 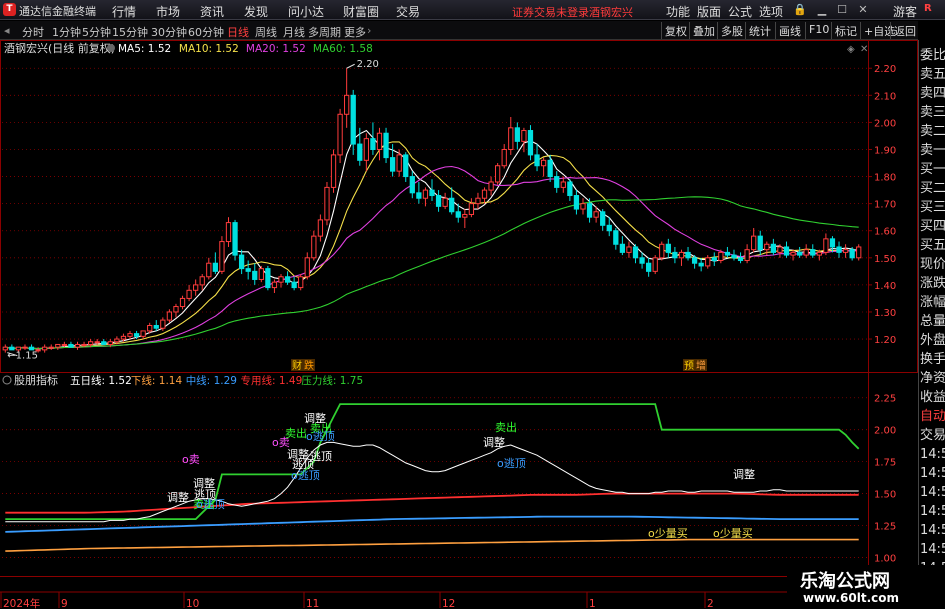 What do you see at coordinates (863, 10) in the screenshot?
I see `close-icon: ✕` at bounding box center [863, 10].